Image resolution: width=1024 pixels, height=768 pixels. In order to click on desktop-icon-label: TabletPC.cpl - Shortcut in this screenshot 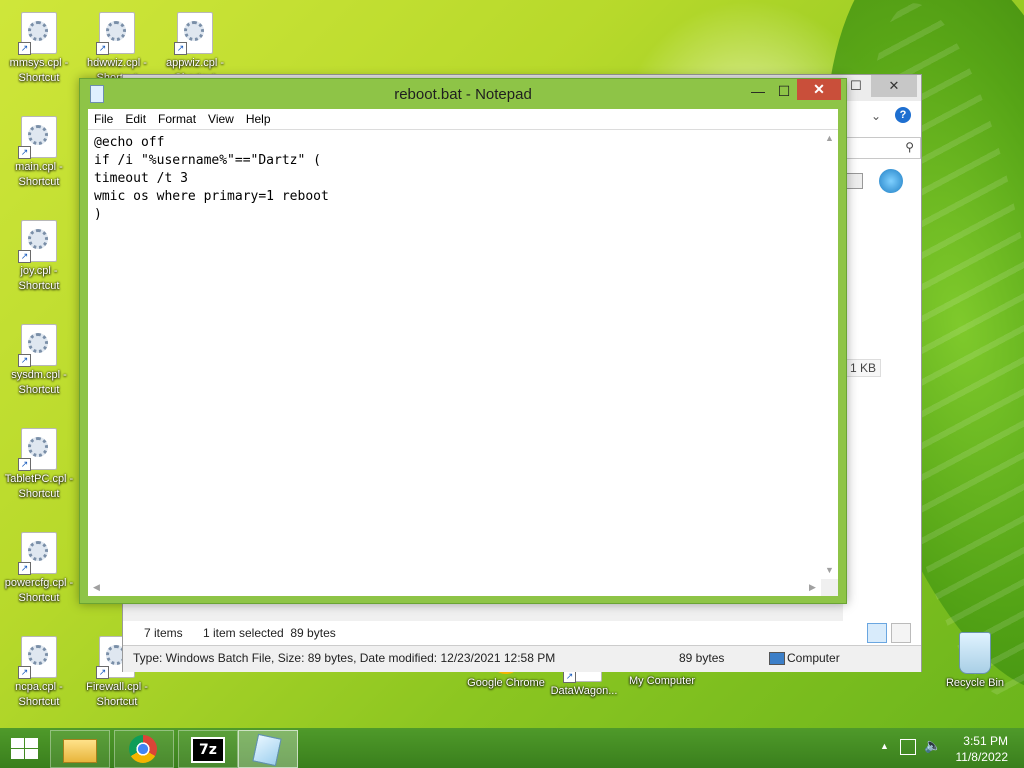, I will do `click(39, 486)`.